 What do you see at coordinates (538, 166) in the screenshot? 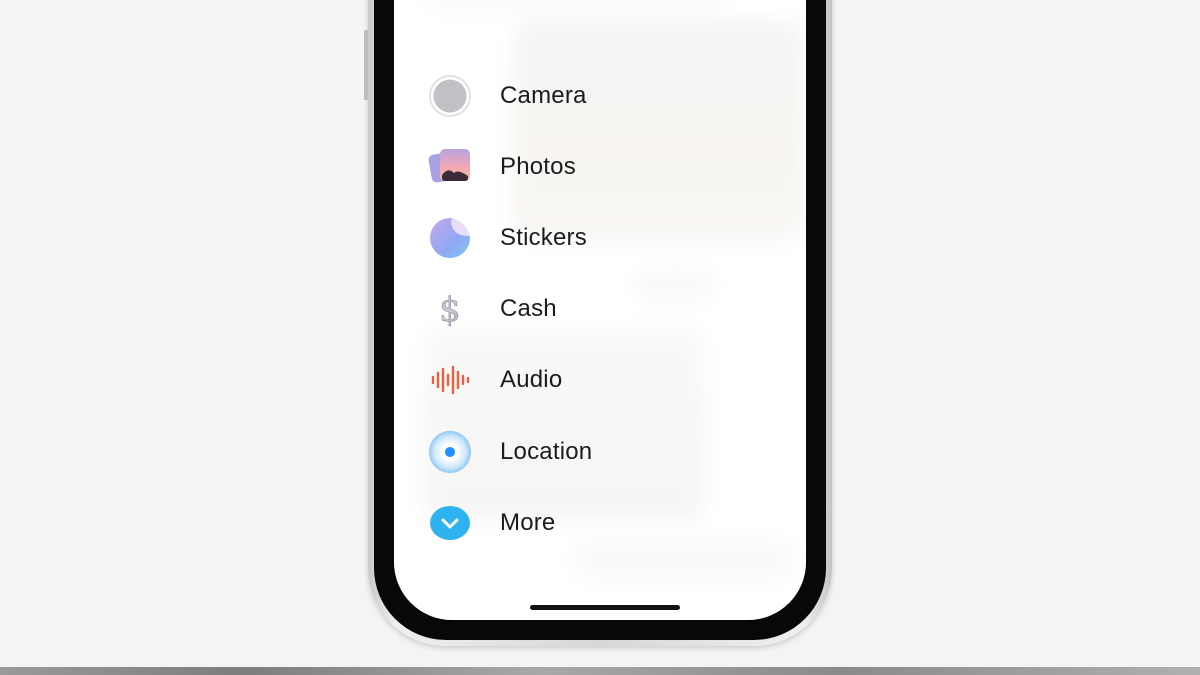
I see `menu-item-label: Photos` at bounding box center [538, 166].